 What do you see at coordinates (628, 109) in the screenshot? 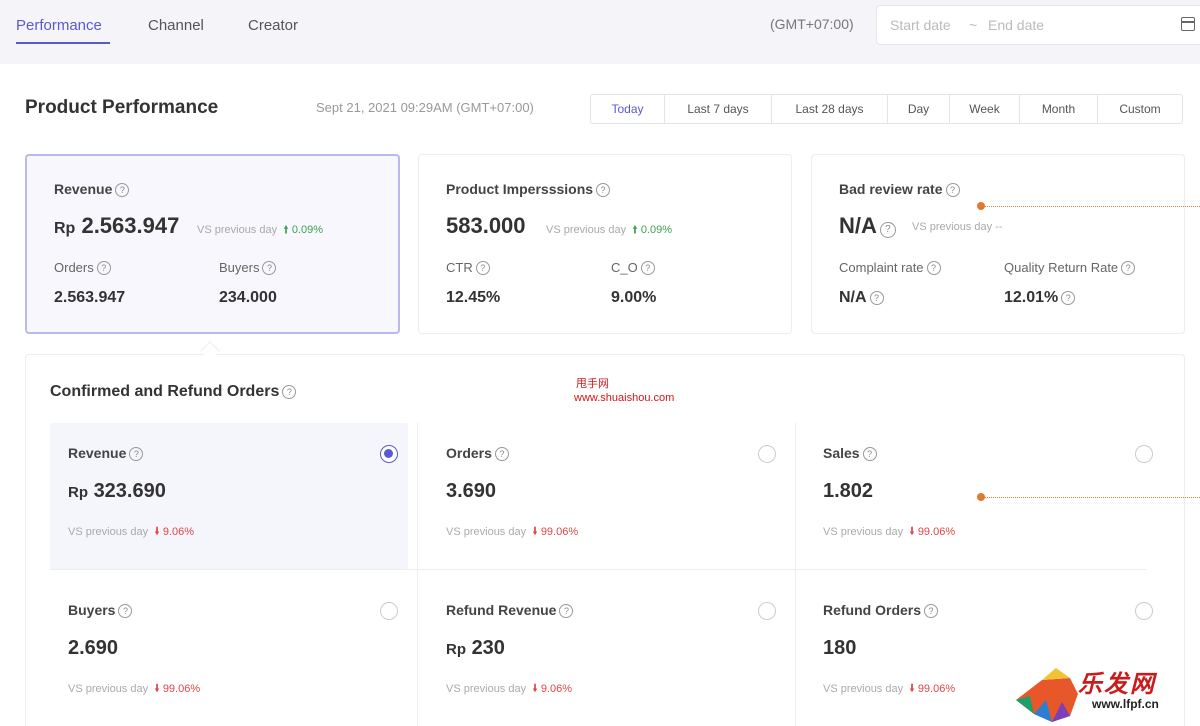
I see `range-today-button: Today` at bounding box center [628, 109].